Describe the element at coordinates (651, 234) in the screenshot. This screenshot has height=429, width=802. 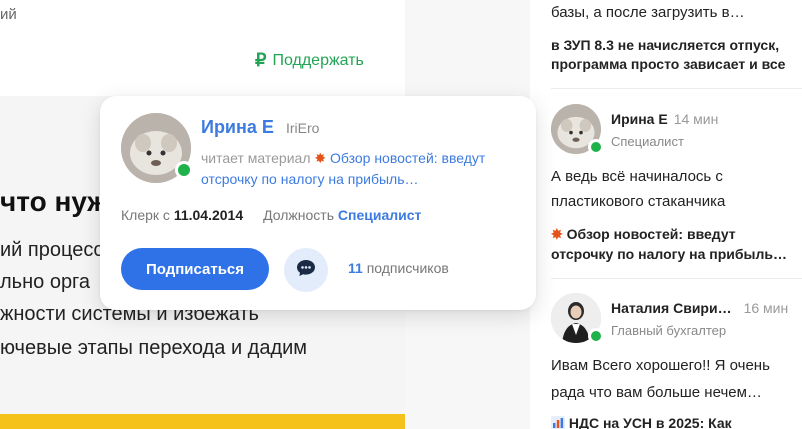
I see `comment-article-title: Обзор новостей: введут` at that location.